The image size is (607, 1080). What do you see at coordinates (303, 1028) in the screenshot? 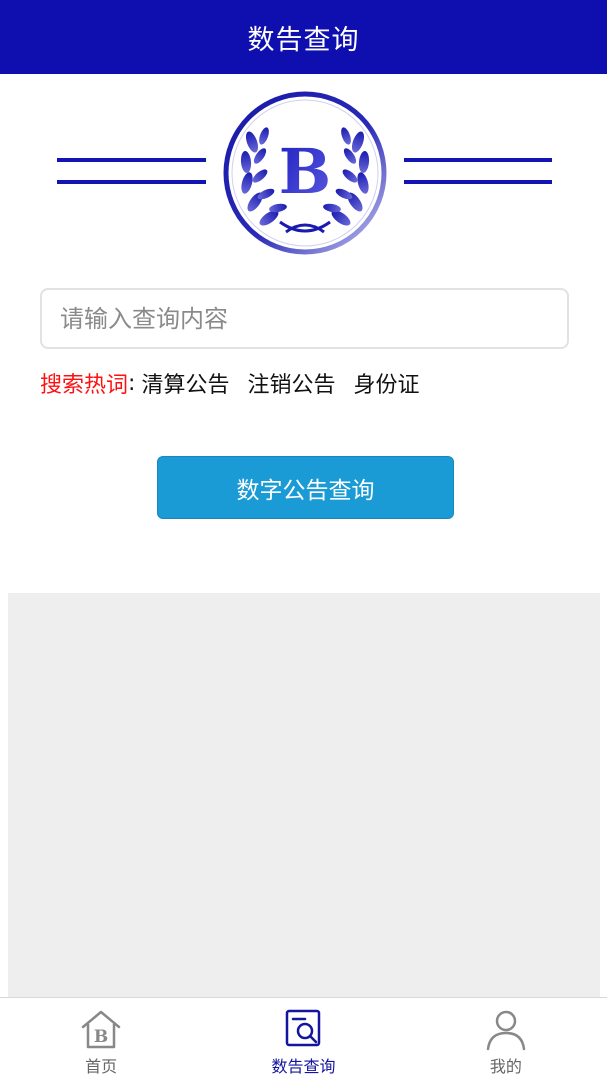
I see `search-document-icon` at bounding box center [303, 1028].